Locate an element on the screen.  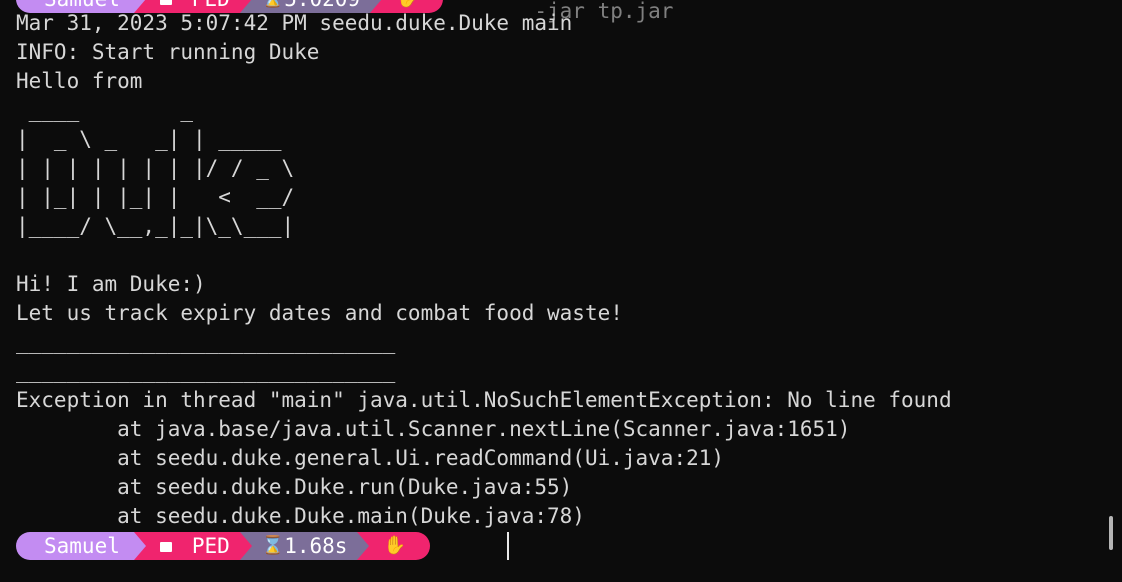
current-prompt: Samuel PED ⌛ 1.68s ✋ is located at coordinates (223, 546).